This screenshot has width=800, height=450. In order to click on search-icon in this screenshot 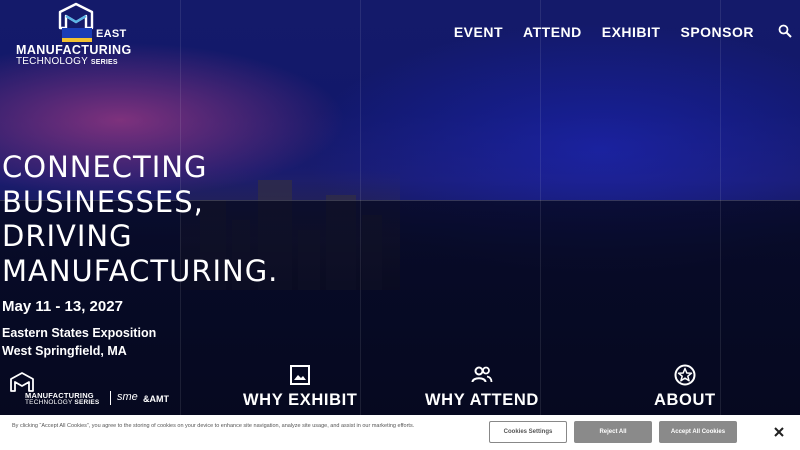, I will do `click(785, 31)`.